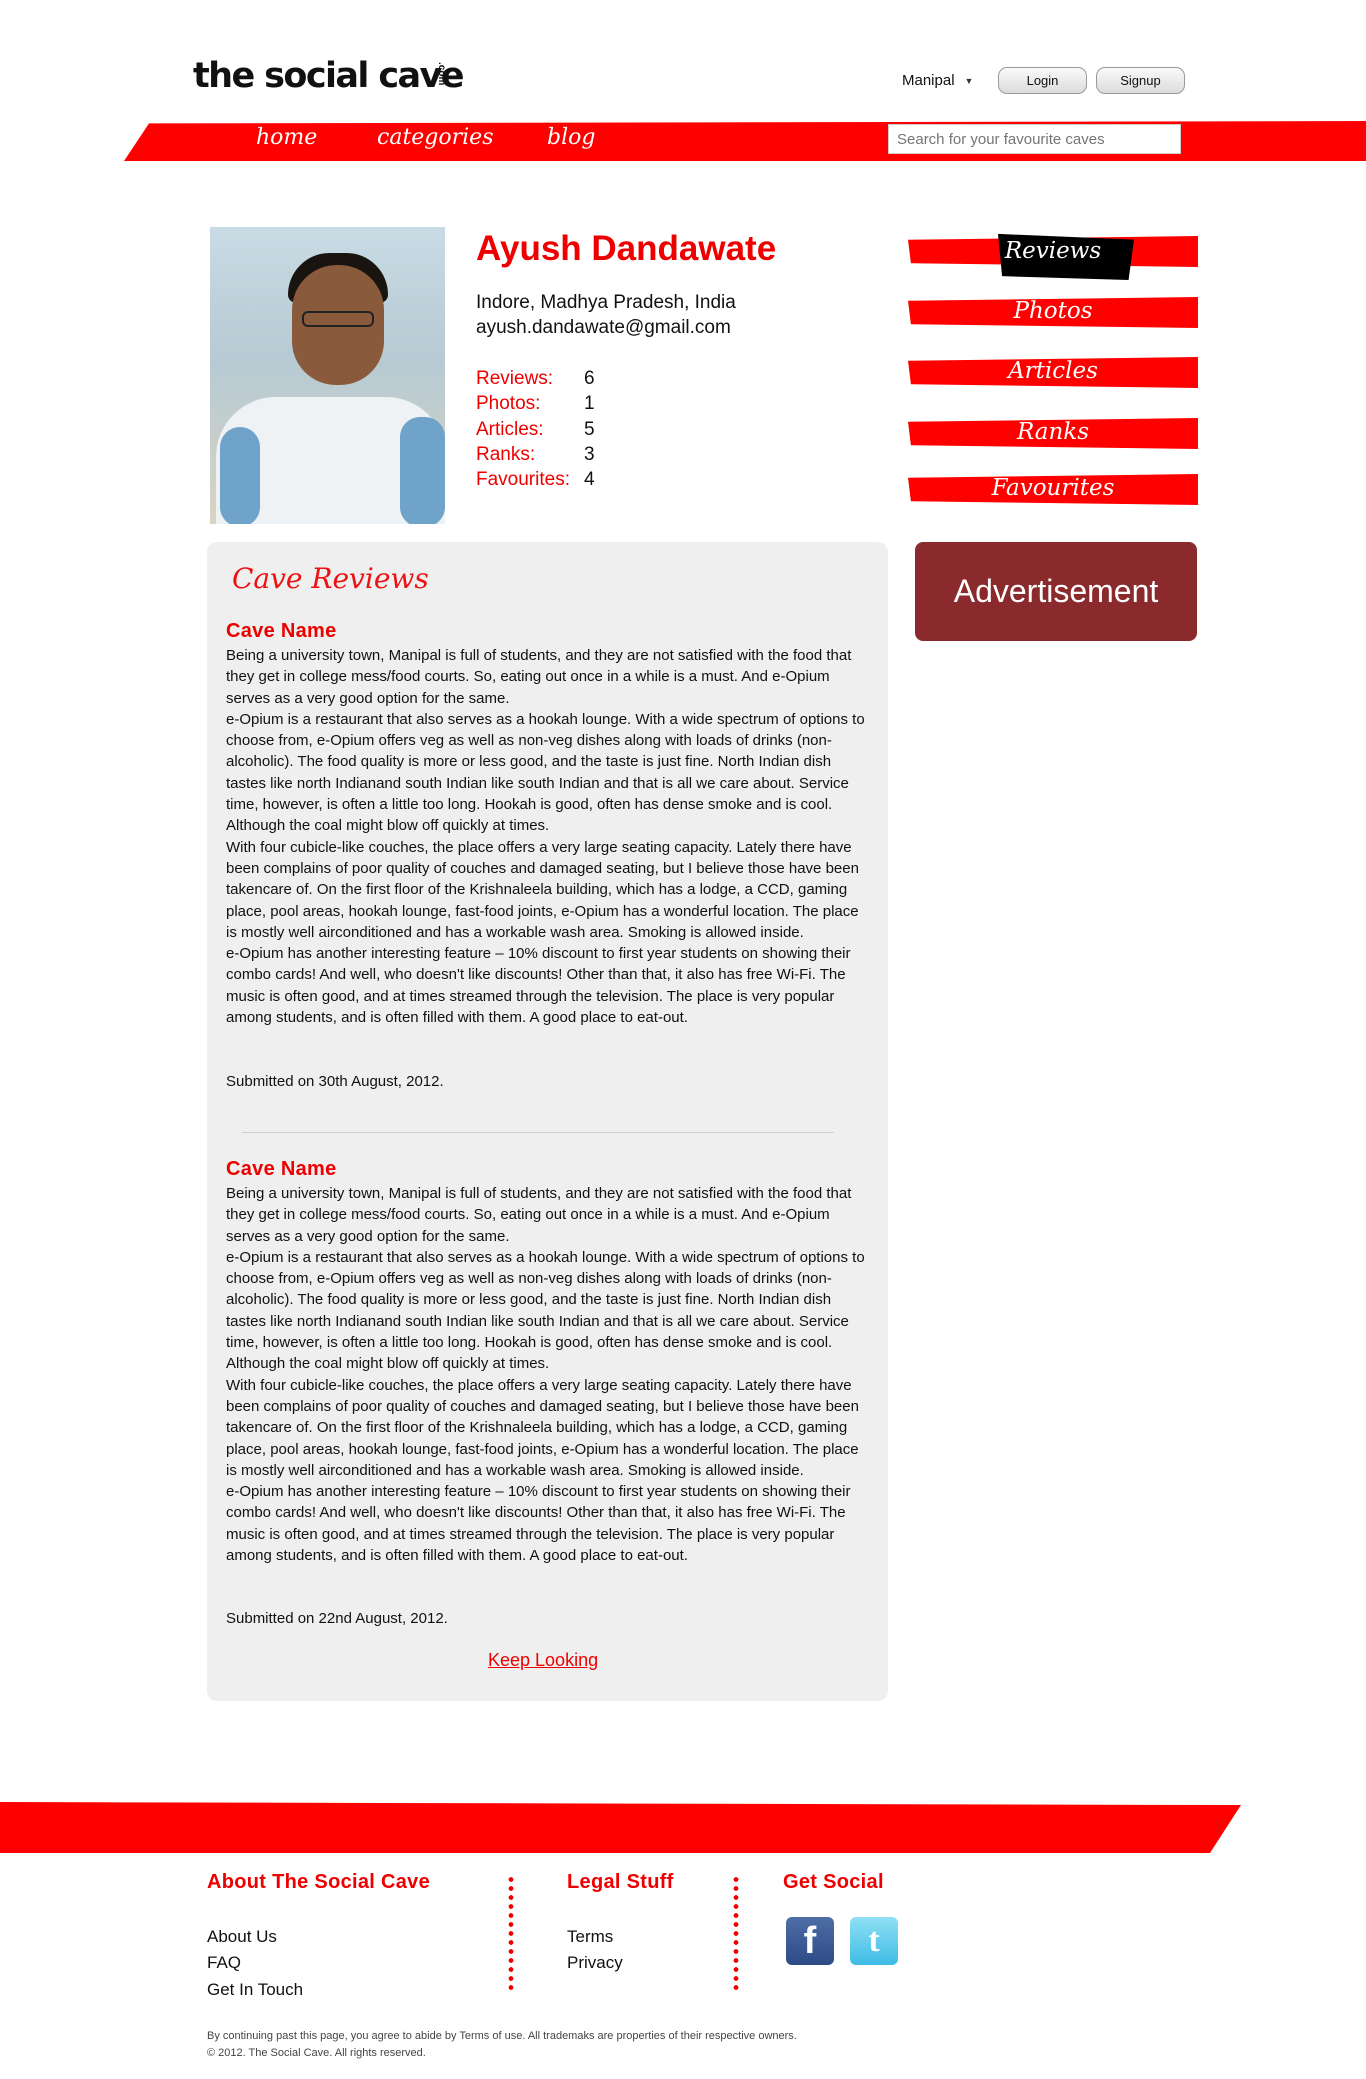  Describe the element at coordinates (1034, 139) in the screenshot. I see `search-input` at that location.